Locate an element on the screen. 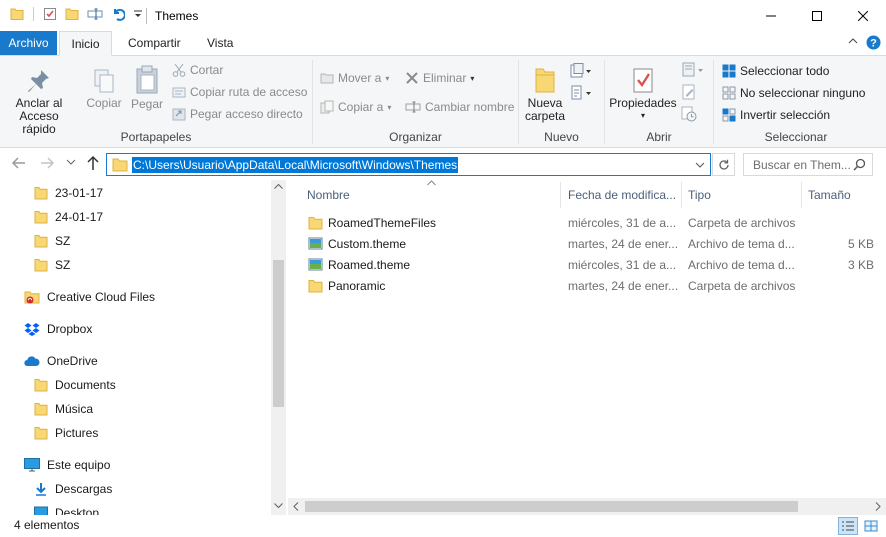  delete-label: Eliminar is located at coordinates (445, 78).